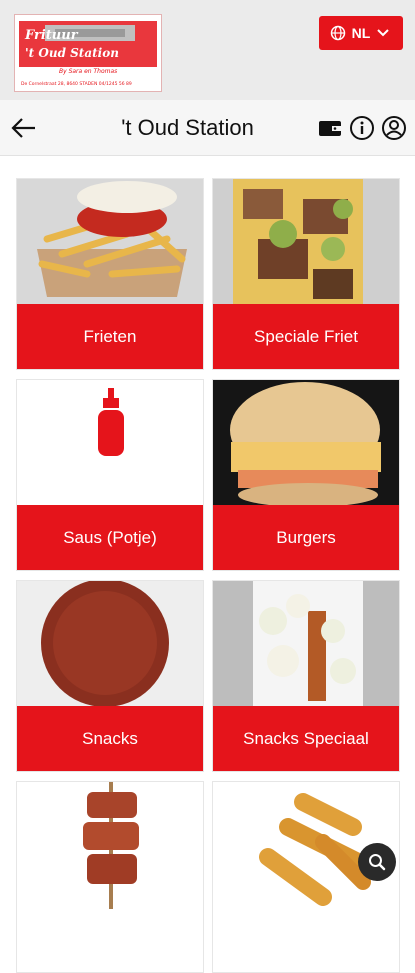 This screenshot has height=973, width=415. What do you see at coordinates (384, 33) in the screenshot?
I see `chevron-down-icon` at bounding box center [384, 33].